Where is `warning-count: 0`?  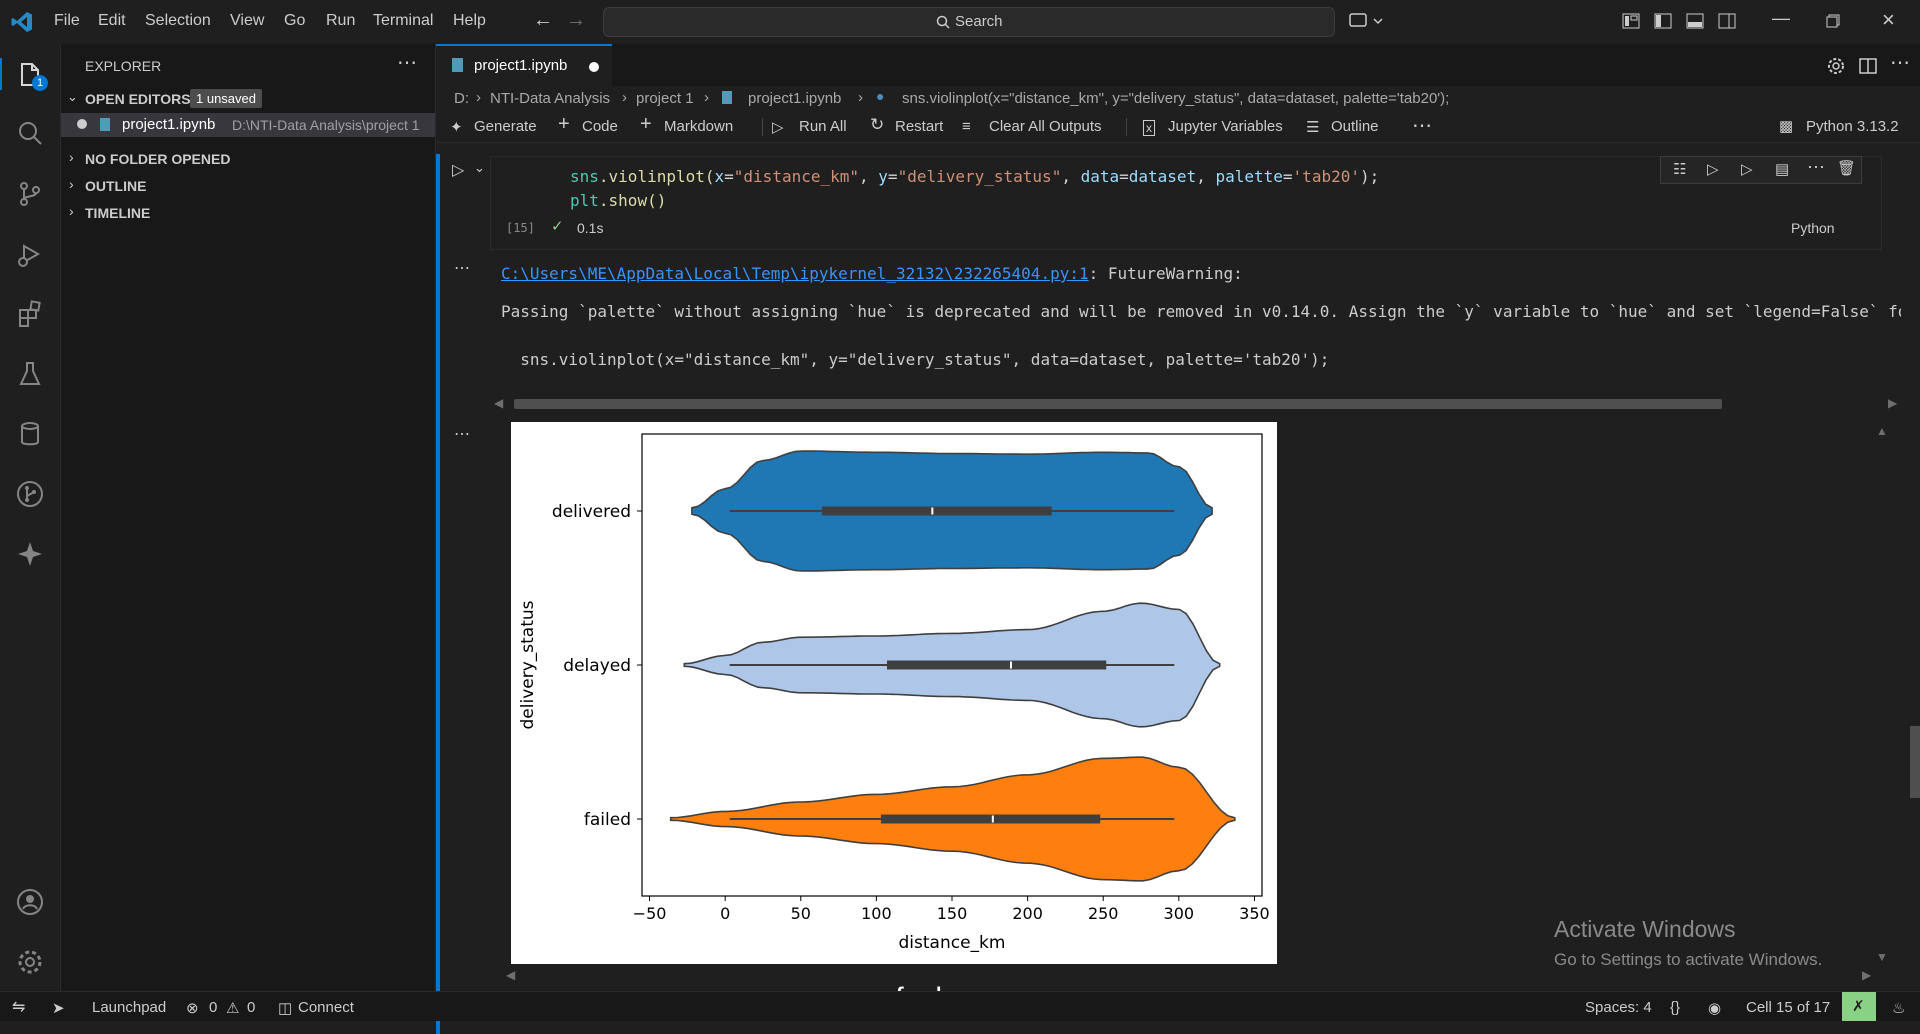
warning-count: 0 is located at coordinates (251, 1007).